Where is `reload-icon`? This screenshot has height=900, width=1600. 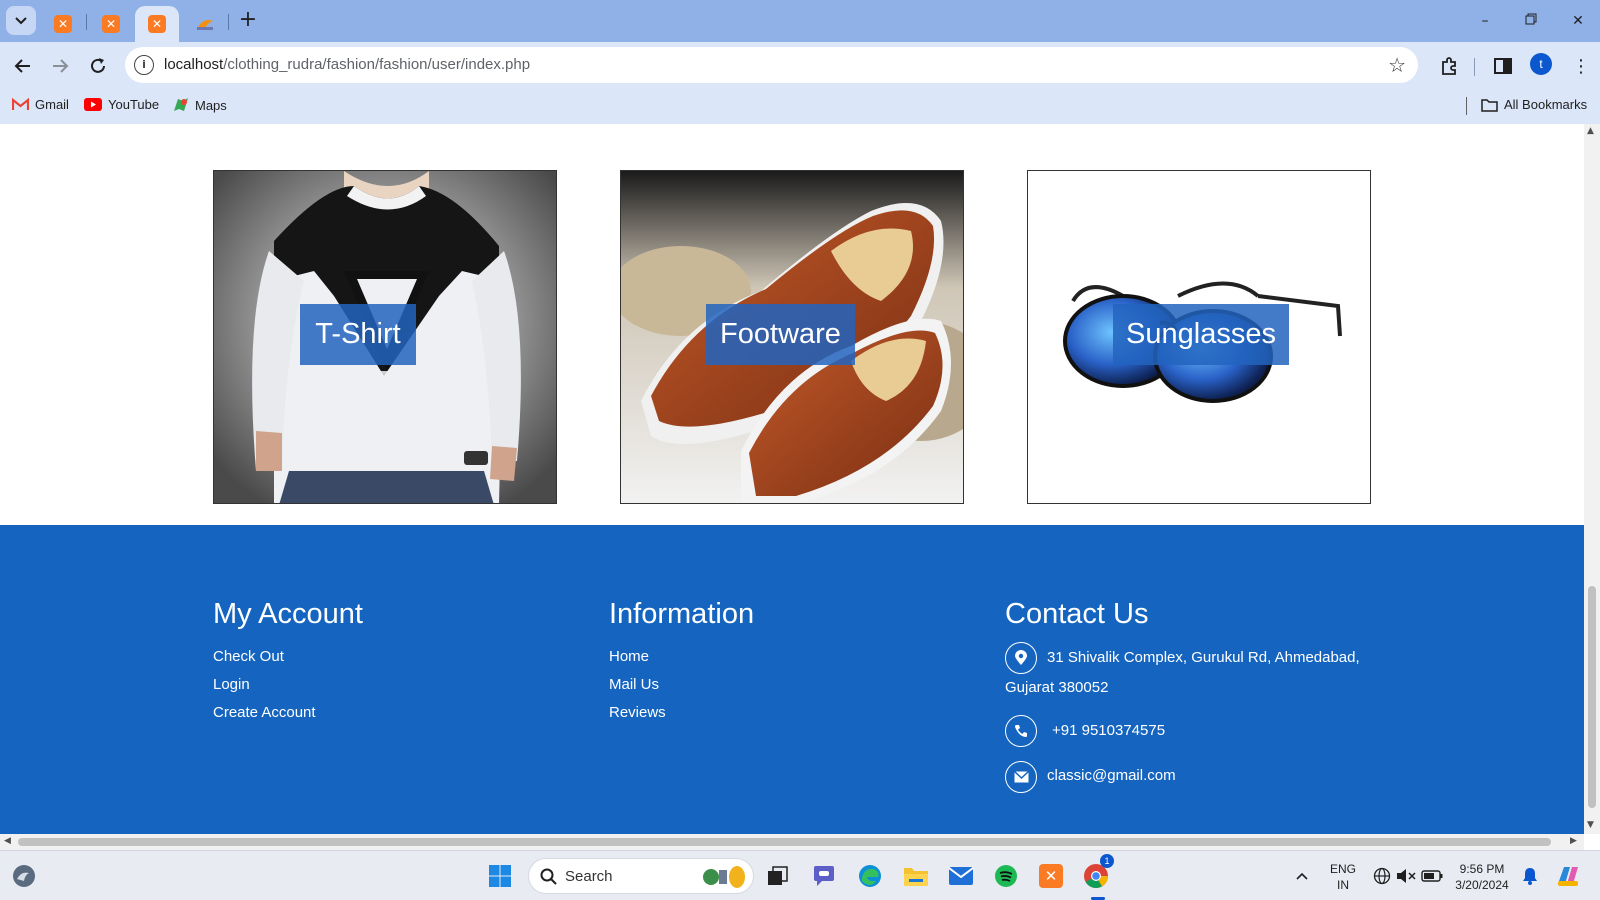 reload-icon is located at coordinates (98, 66).